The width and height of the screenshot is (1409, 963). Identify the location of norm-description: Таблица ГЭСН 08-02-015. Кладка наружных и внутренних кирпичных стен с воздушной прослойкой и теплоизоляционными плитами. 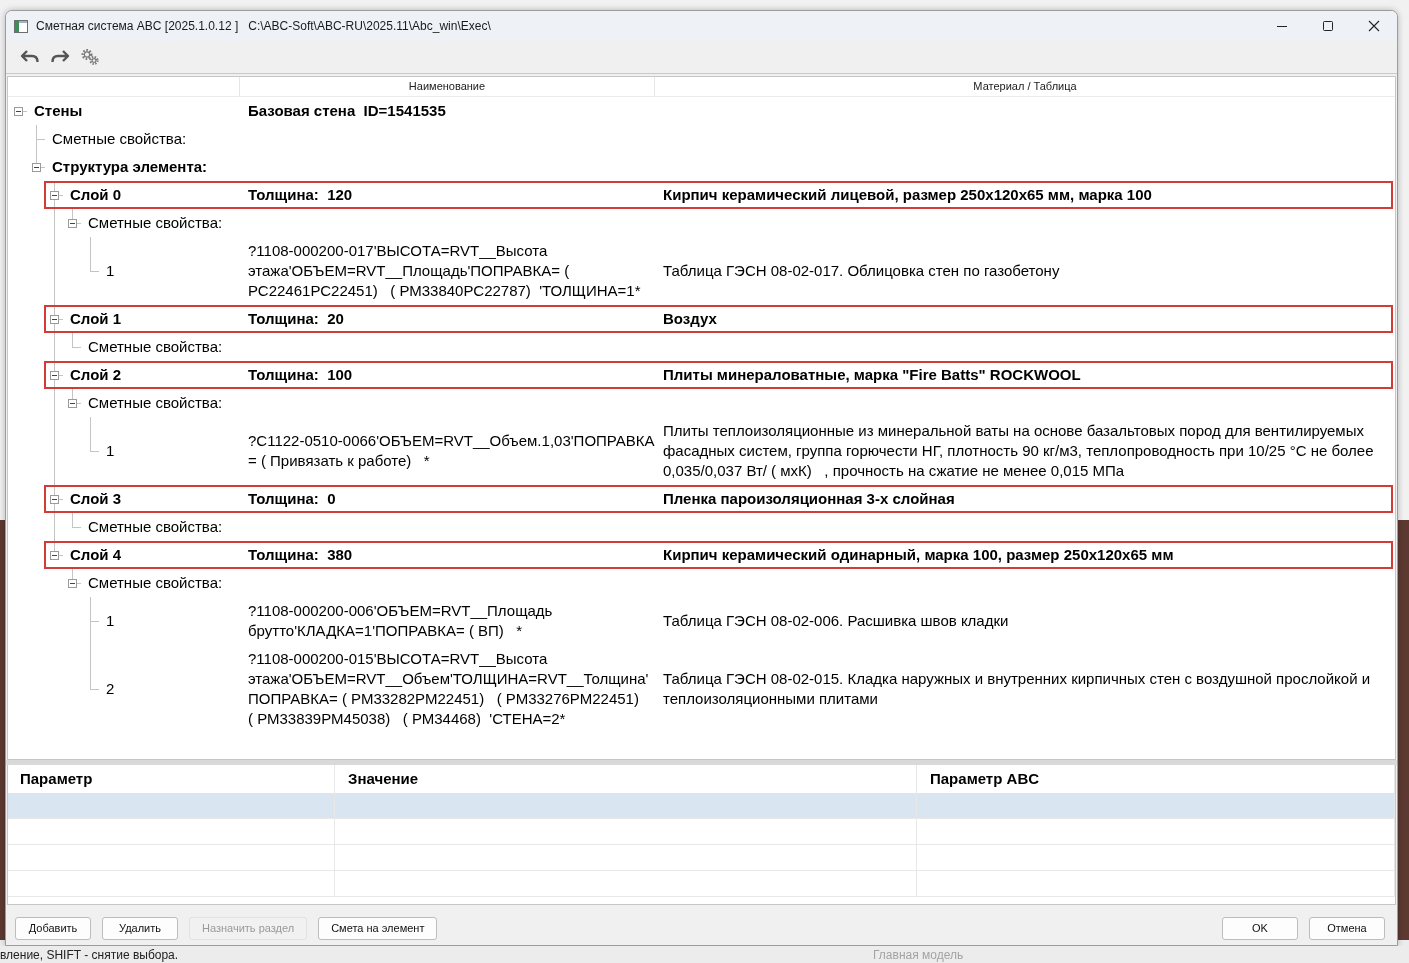
(1017, 689).